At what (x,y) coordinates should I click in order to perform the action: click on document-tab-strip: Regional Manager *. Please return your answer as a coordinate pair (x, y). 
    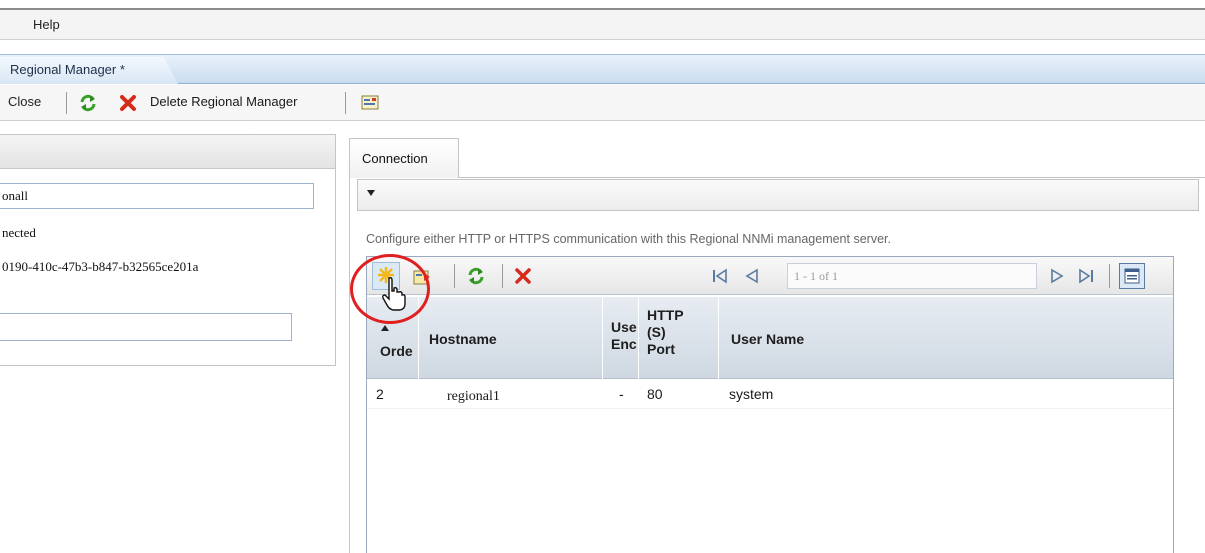
    Looking at the image, I should click on (602, 69).